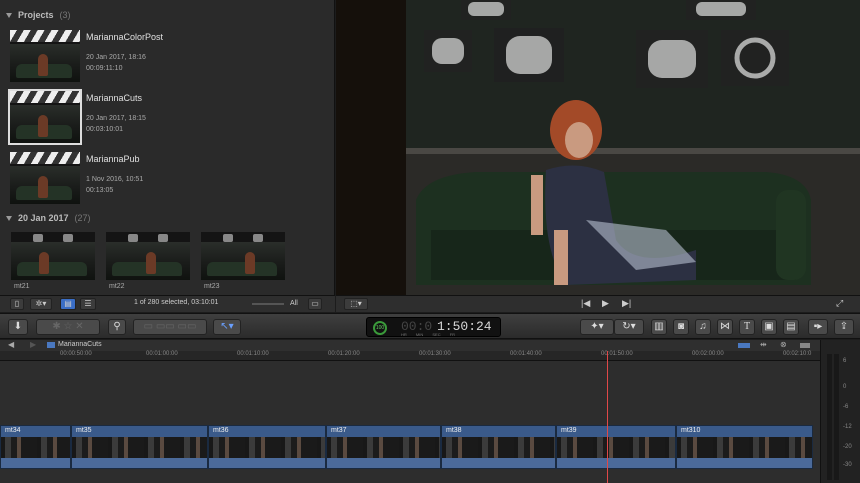 This screenshot has width=860, height=483. I want to click on viewer-display-options-button: ⬚▾, so click(356, 304).